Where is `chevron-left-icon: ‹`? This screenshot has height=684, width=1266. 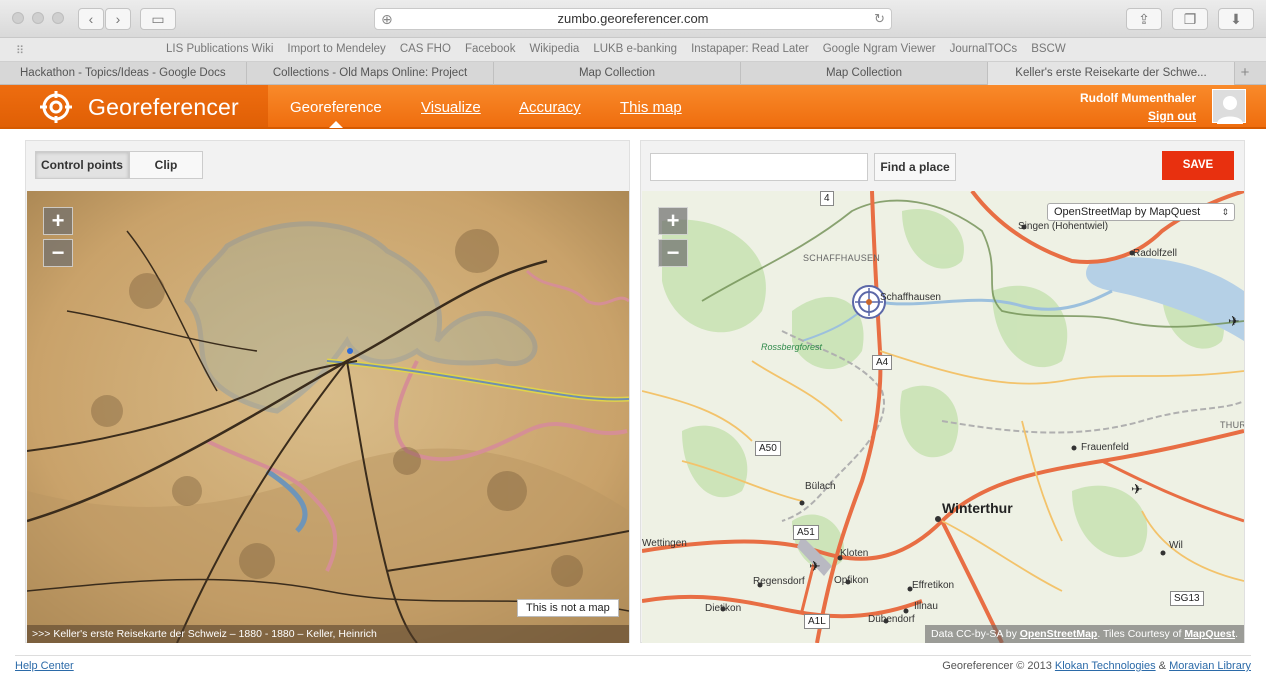
chevron-left-icon: ‹ is located at coordinates (91, 19).